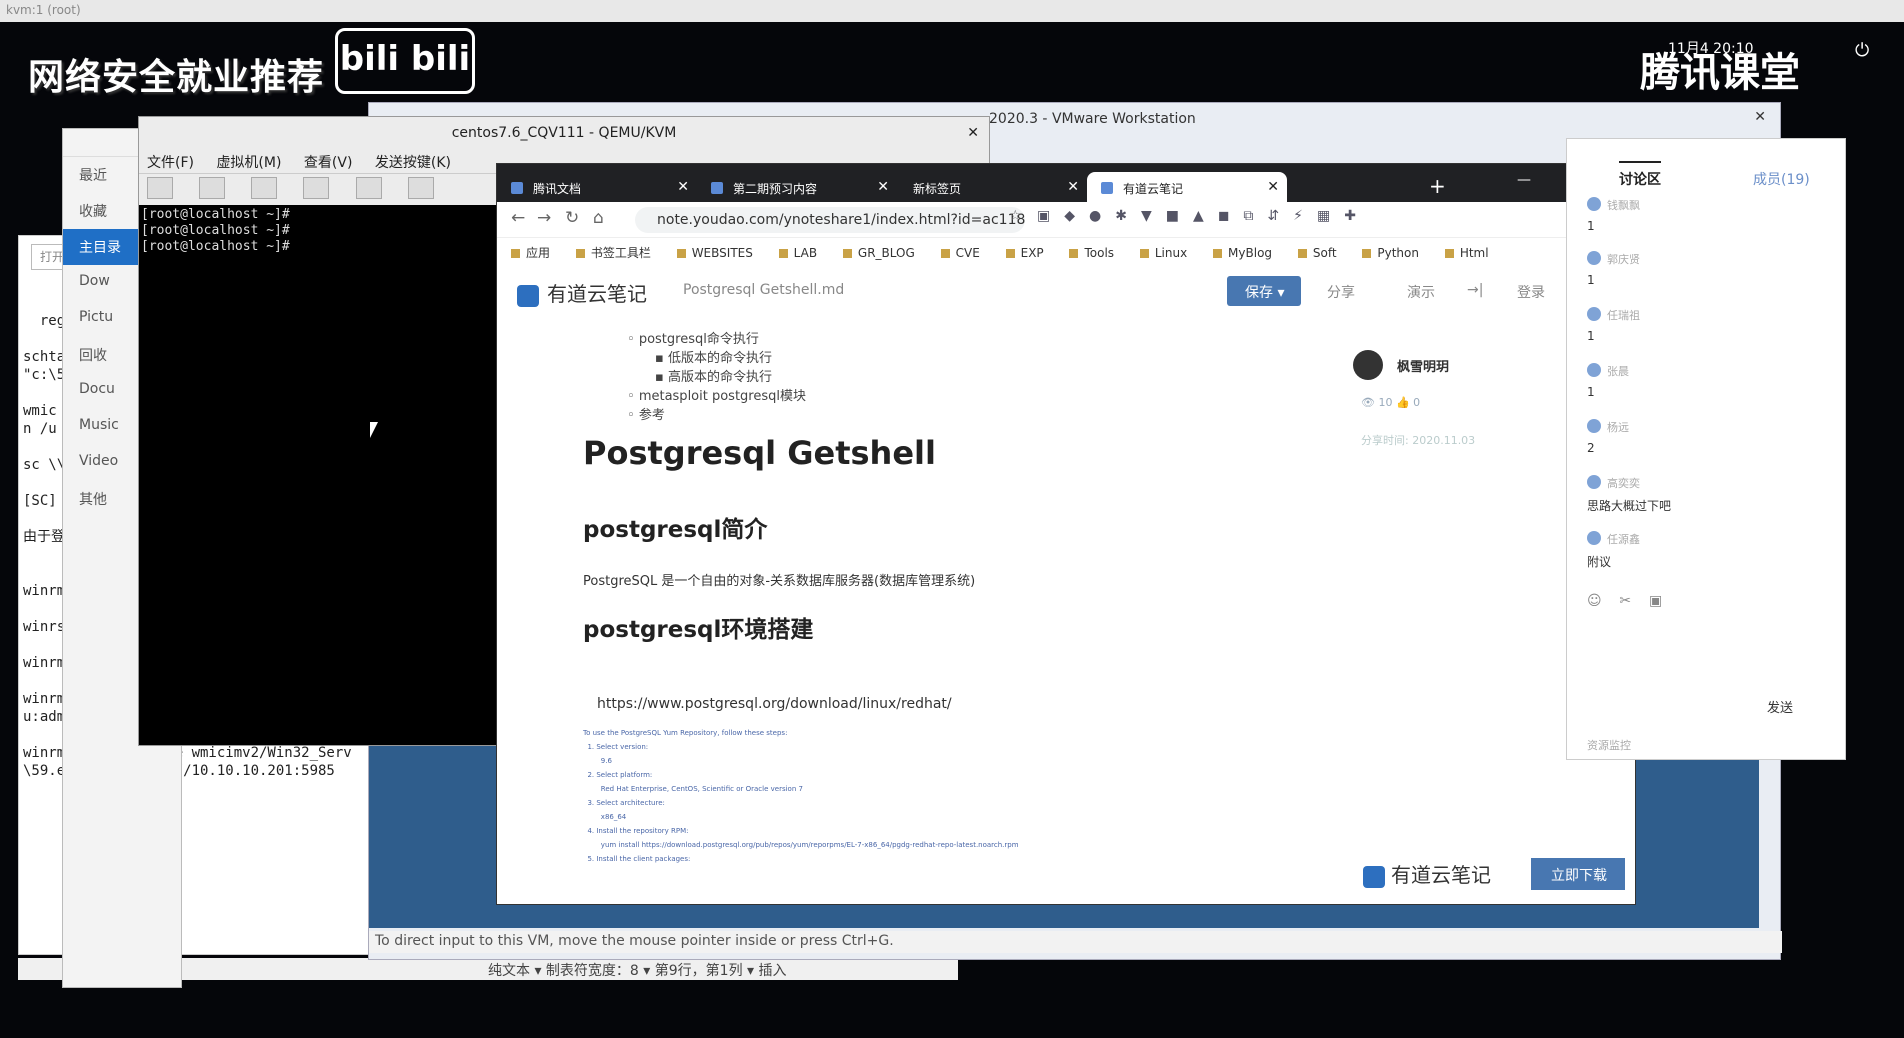 This screenshot has height=1038, width=1904. I want to click on toc-item: ◦ postgresql命令执行, so click(716, 339).